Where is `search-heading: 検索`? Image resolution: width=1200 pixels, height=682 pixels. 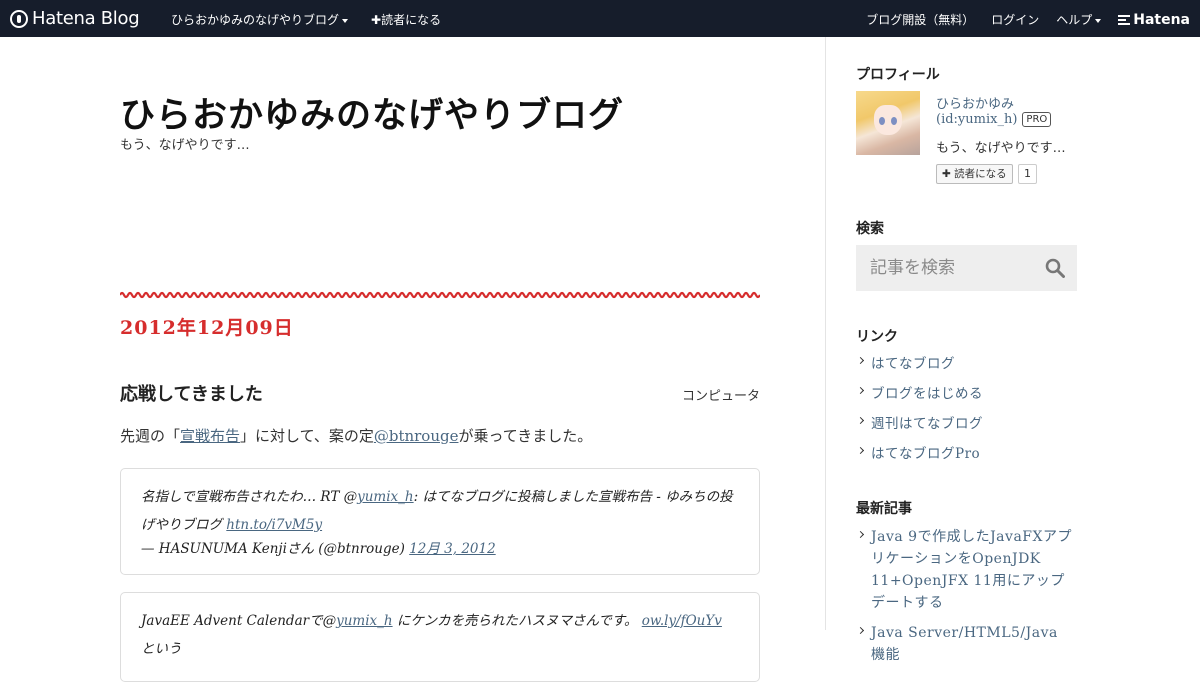
search-heading: 検索 is located at coordinates (870, 229).